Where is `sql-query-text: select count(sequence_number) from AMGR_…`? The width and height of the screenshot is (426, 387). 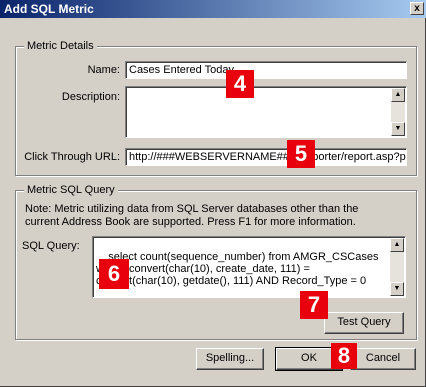
sql-query-text: select count(sequence_number) from AMGR_… is located at coordinates (237, 269).